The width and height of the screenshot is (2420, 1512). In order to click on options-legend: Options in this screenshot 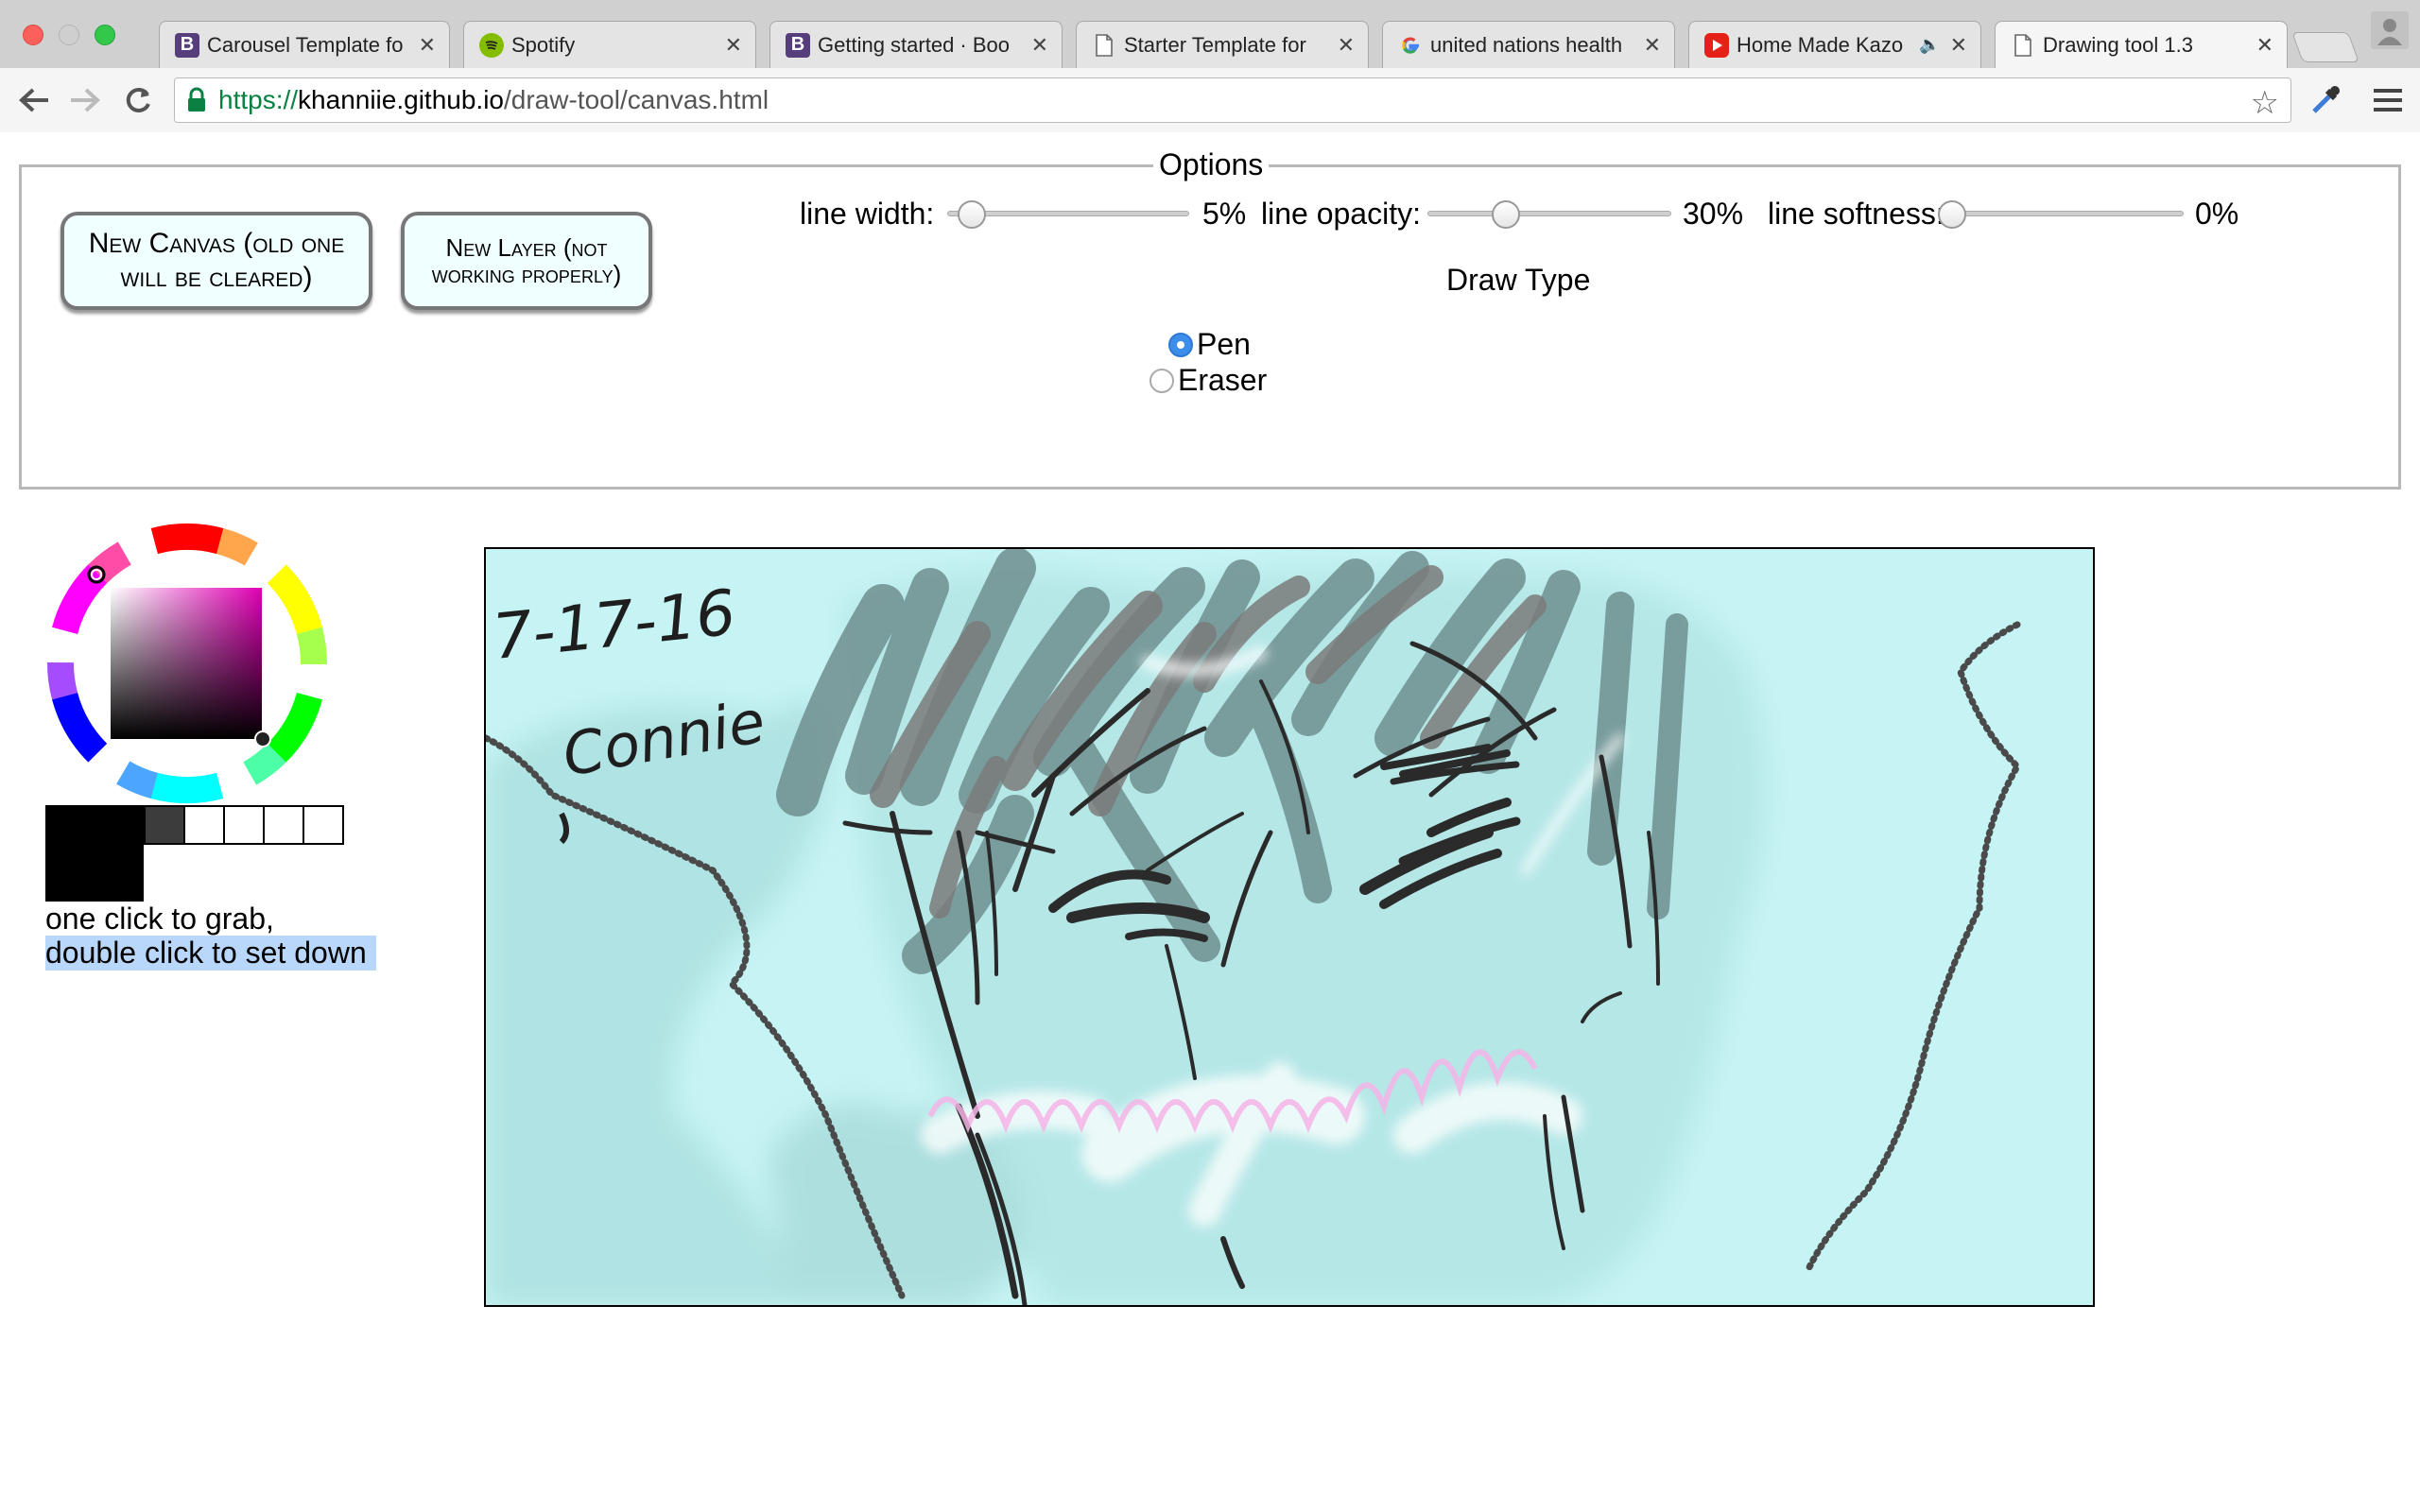, I will do `click(1211, 164)`.